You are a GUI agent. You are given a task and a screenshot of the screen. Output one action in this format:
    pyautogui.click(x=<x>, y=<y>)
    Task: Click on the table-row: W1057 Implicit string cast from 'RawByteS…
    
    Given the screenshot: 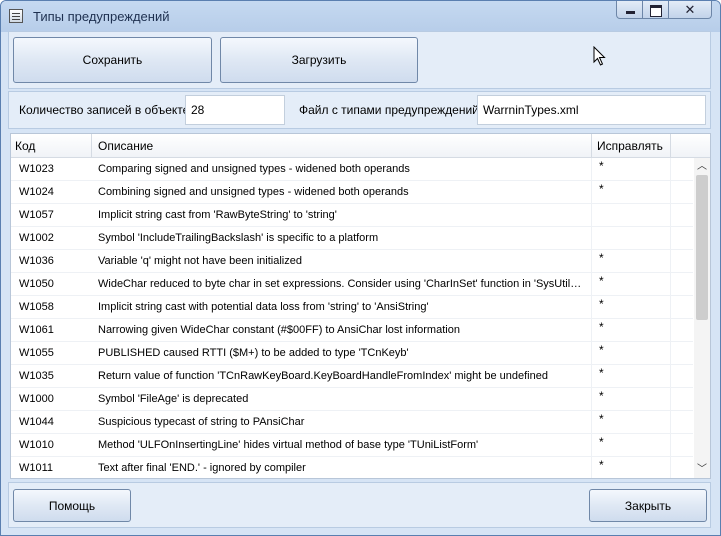 What is the action you would take?
    pyautogui.click(x=352, y=215)
    